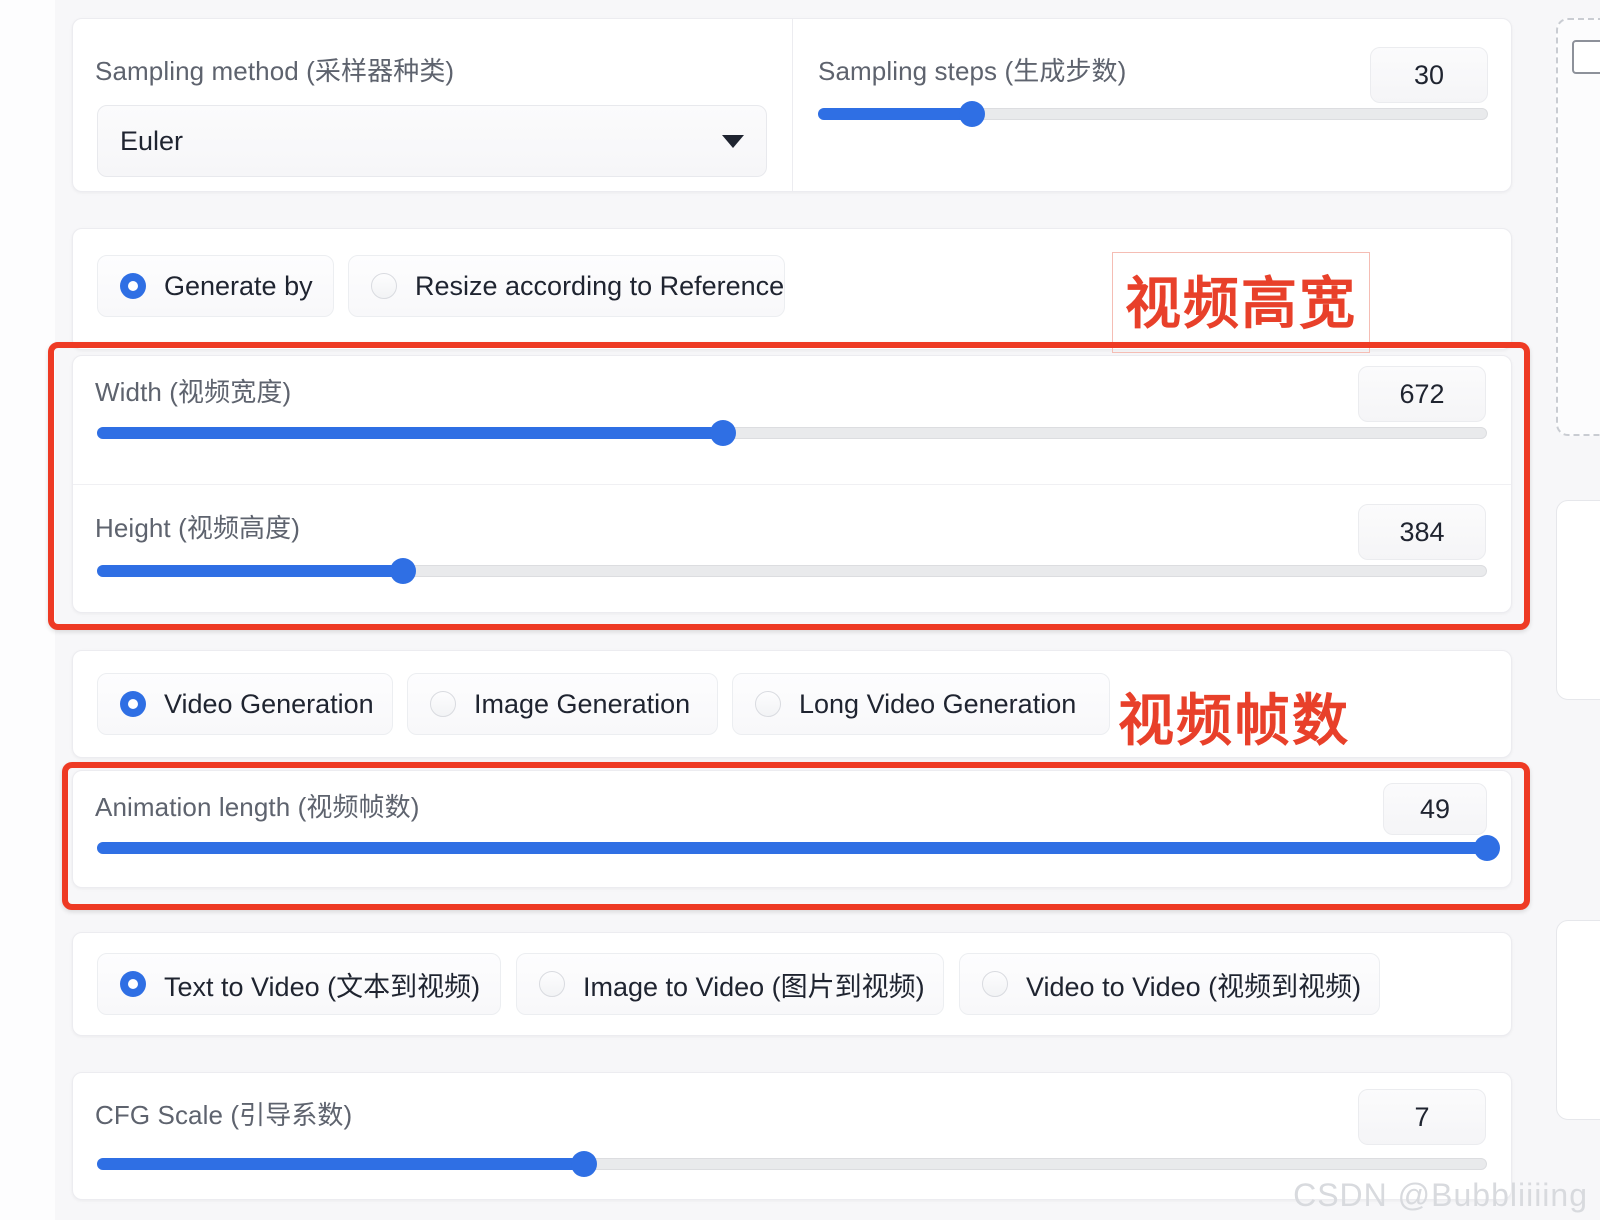 This screenshot has width=1600, height=1220. I want to click on width-slider, so click(792, 433).